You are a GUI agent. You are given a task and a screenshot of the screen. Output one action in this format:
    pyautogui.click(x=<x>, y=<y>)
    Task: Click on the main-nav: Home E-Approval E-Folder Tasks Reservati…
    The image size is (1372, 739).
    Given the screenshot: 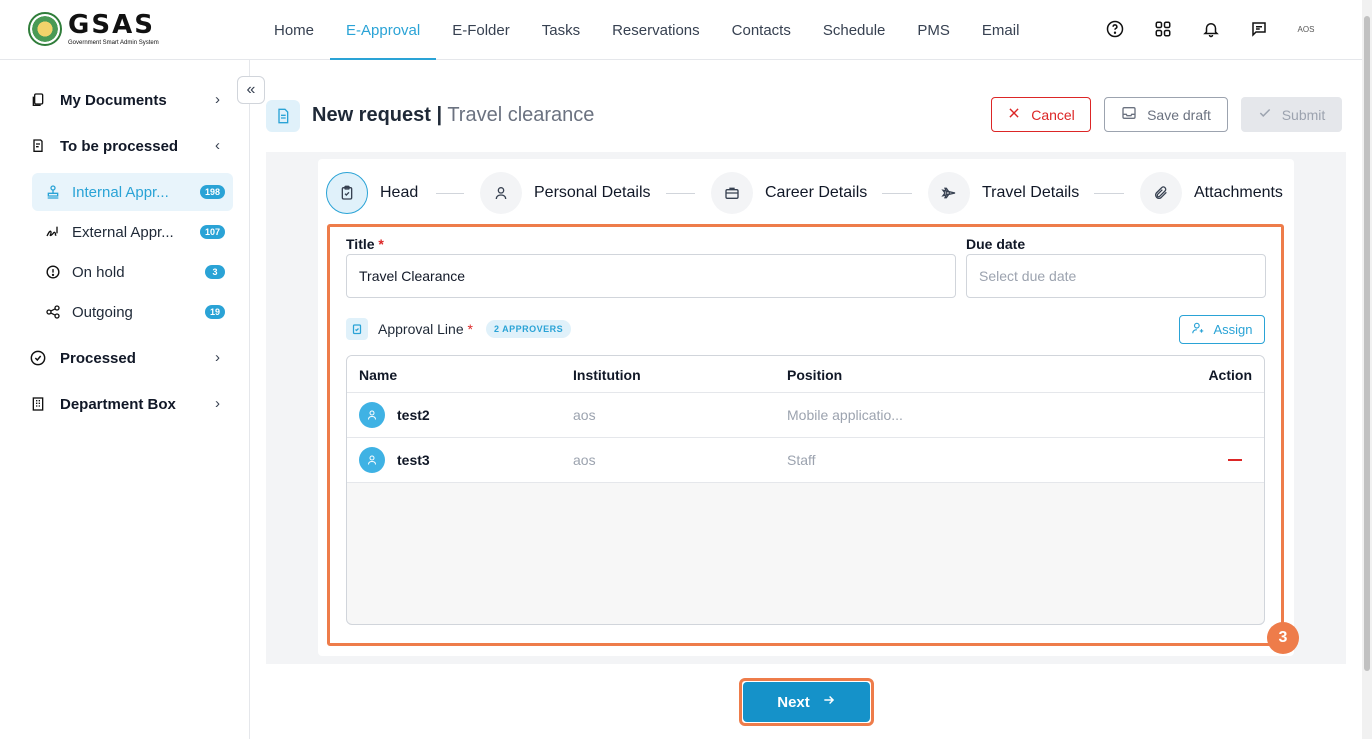 What is the action you would take?
    pyautogui.click(x=646, y=30)
    